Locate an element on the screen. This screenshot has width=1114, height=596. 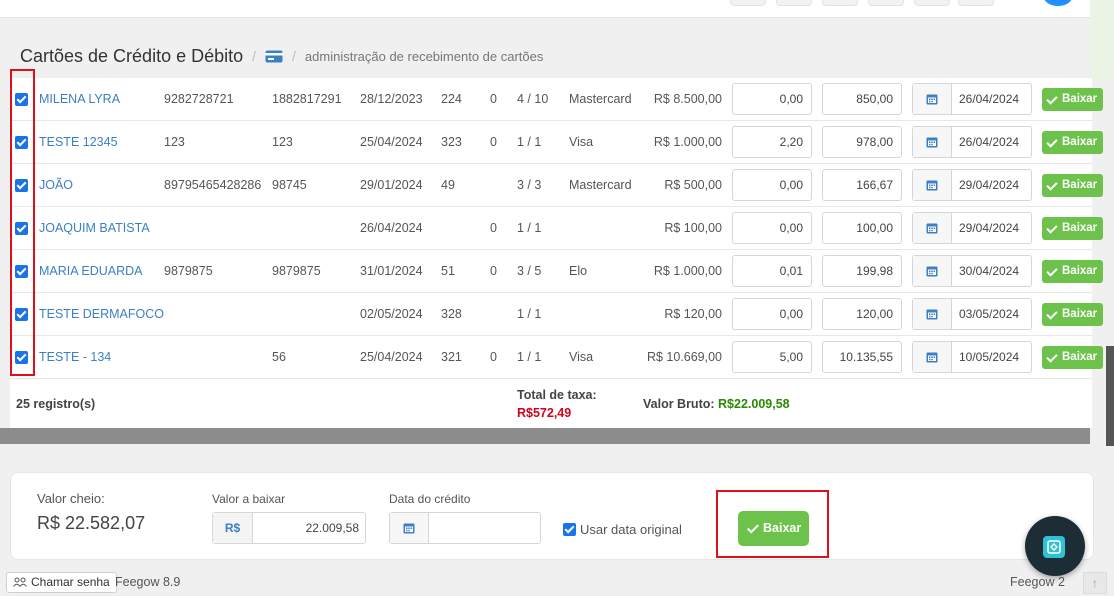
taxa-input: 2,20 is located at coordinates (772, 142).